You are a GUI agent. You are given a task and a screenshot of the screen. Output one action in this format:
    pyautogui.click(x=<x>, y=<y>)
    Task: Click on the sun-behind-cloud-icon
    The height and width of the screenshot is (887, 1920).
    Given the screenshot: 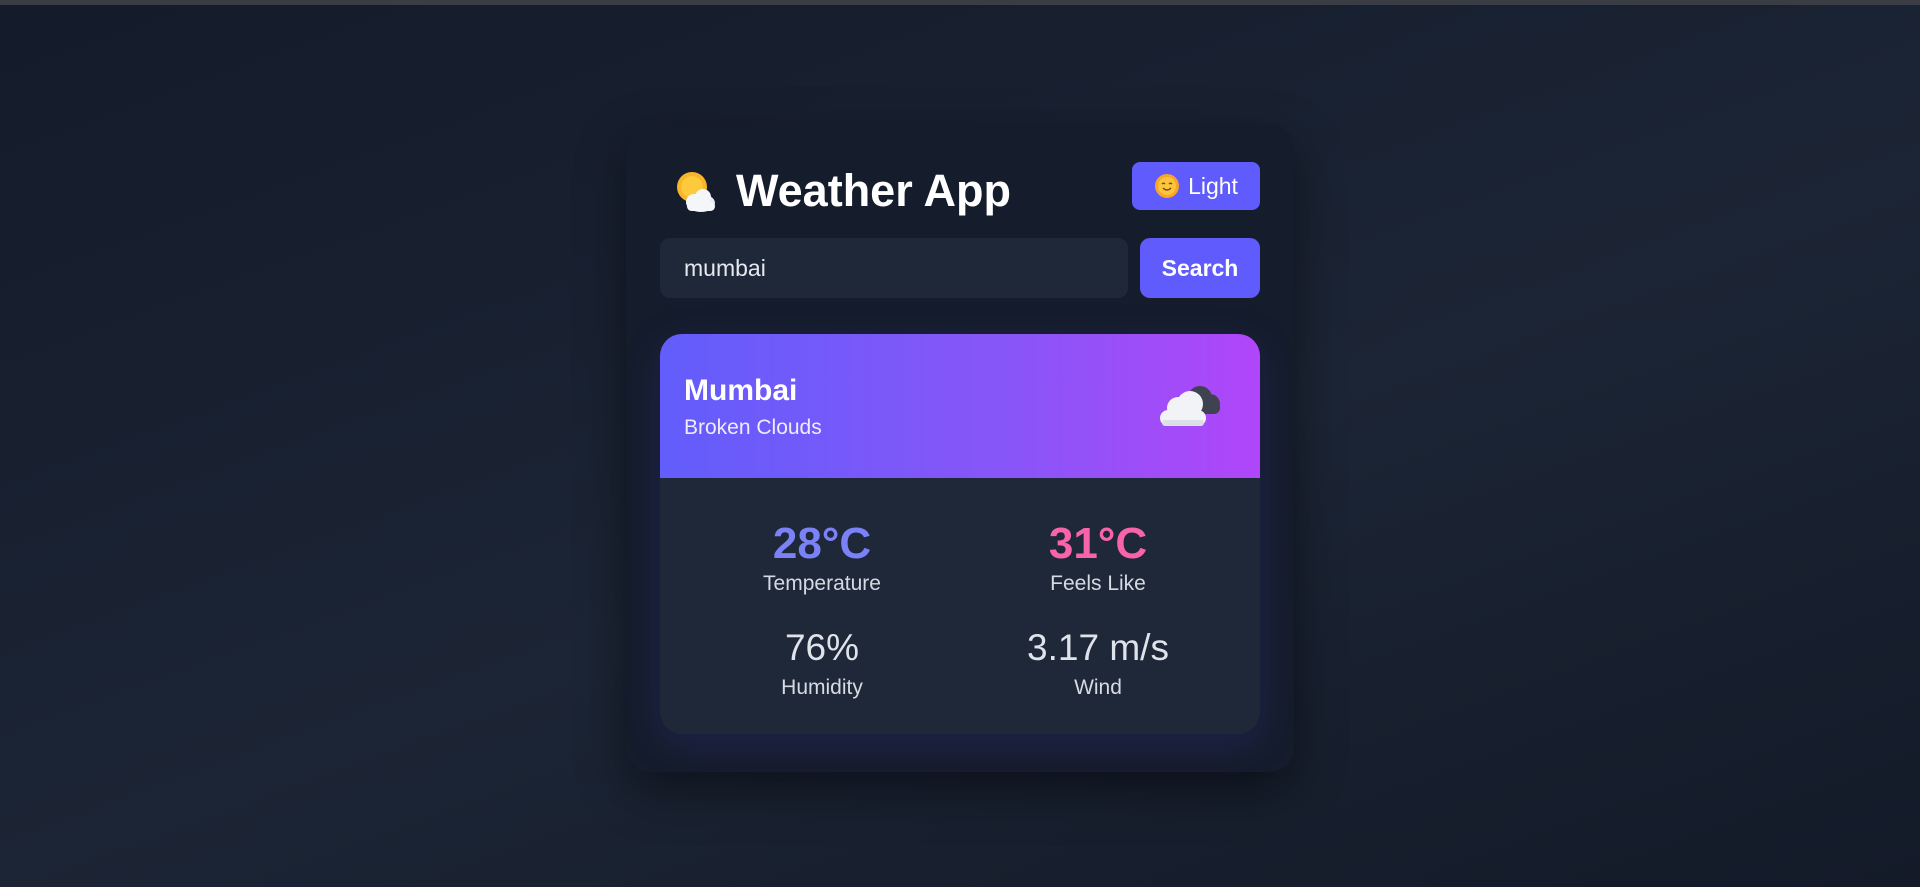 What is the action you would take?
    pyautogui.click(x=696, y=192)
    